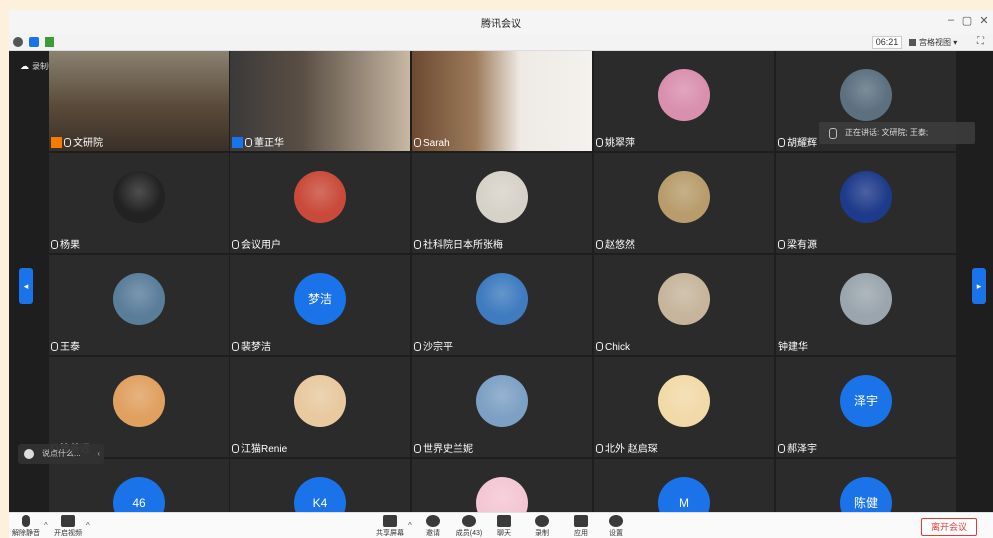 The image size is (993, 538). I want to click on invite-button: 邀请, so click(433, 526).